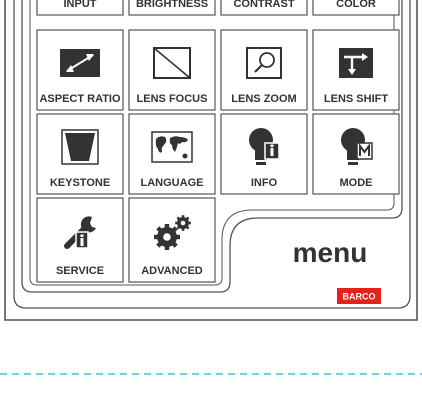 Image resolution: width=422 pixels, height=402 pixels. Describe the element at coordinates (80, 271) in the screenshot. I see `service-label: SERVICE` at that location.